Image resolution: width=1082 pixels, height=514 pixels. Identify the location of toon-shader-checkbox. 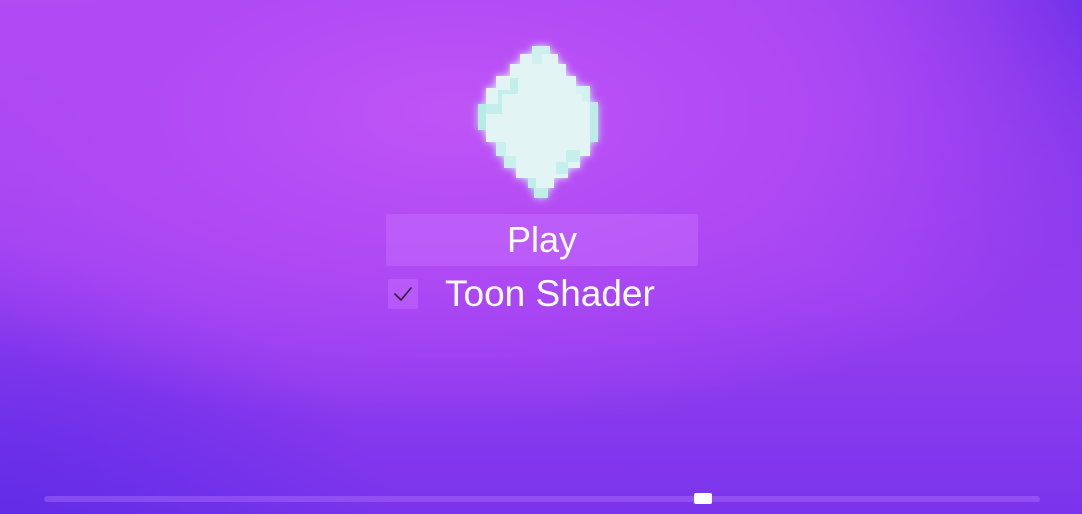
(403, 294).